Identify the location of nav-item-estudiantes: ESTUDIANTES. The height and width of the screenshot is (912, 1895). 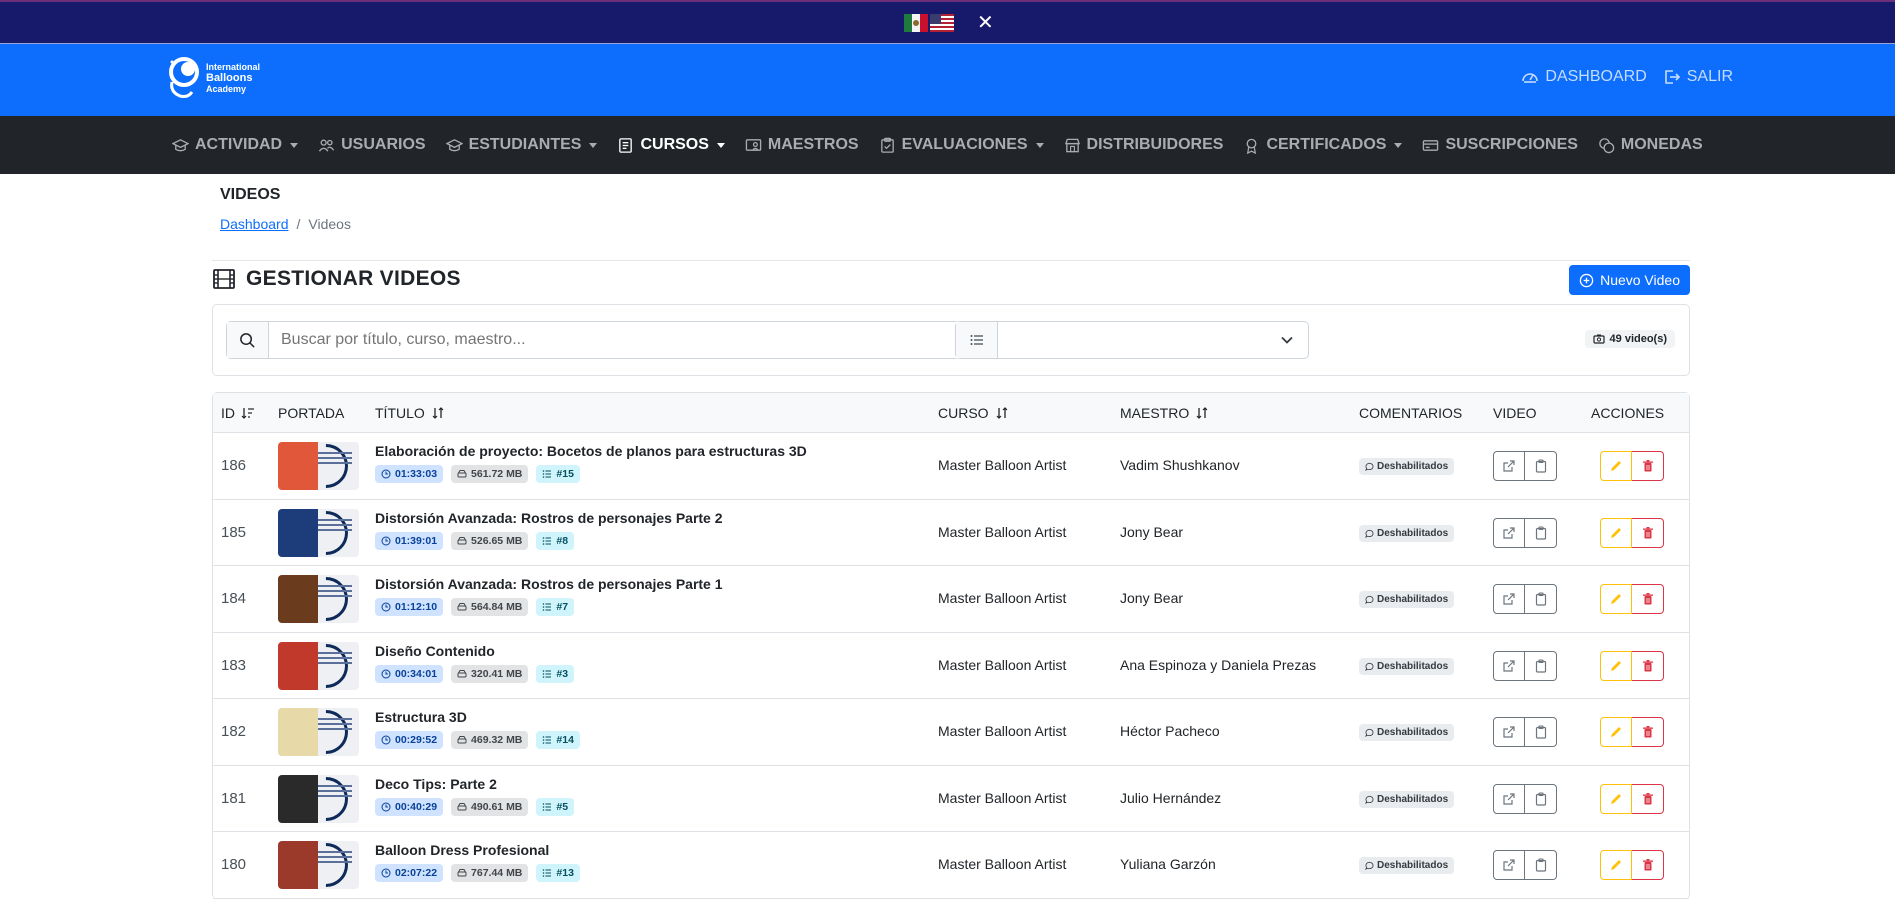
(521, 145).